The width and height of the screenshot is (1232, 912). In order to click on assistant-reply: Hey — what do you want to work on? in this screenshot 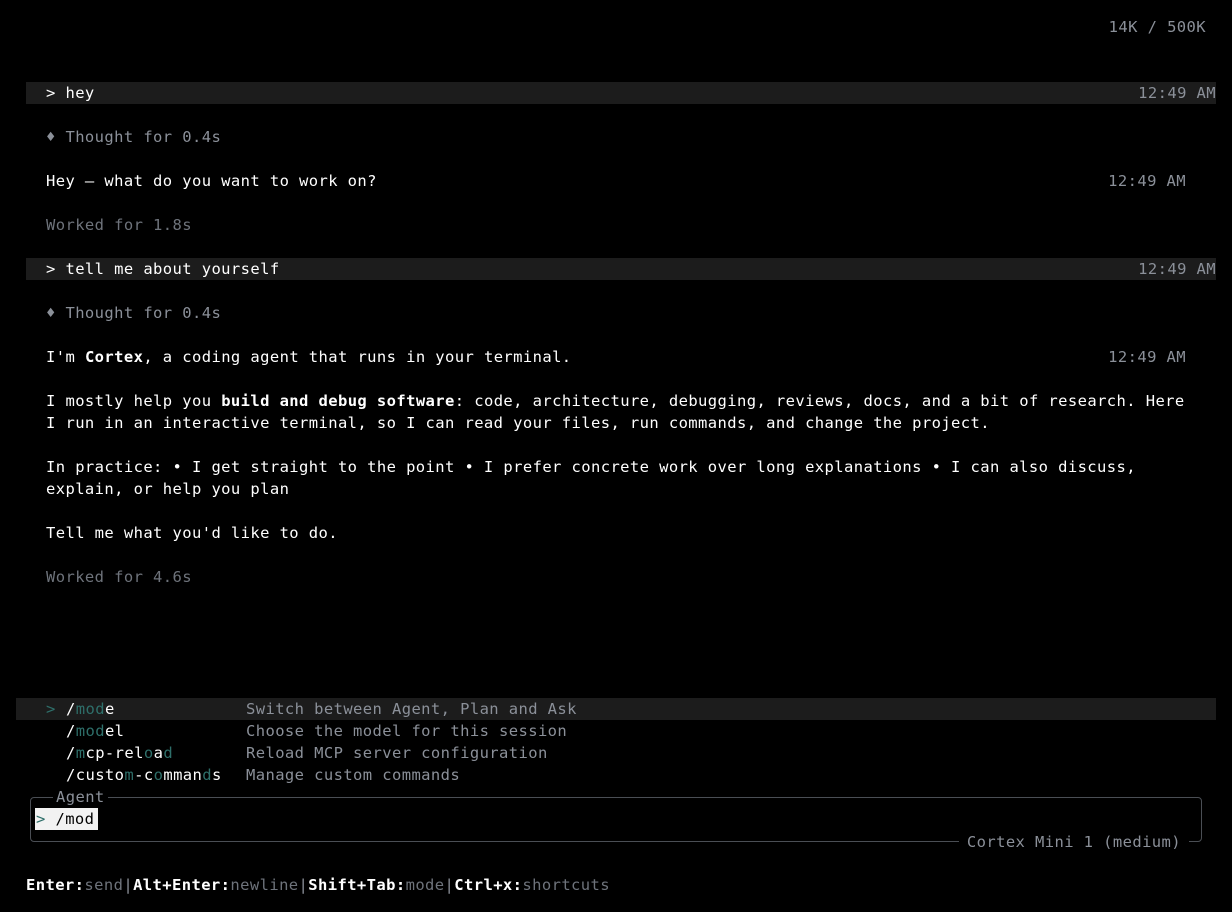, I will do `click(211, 181)`.